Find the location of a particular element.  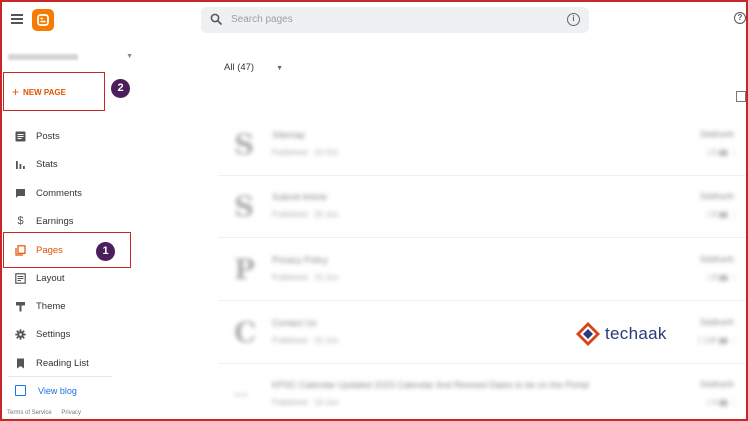

terms-link: Terms of Service is located at coordinates (29, 413).